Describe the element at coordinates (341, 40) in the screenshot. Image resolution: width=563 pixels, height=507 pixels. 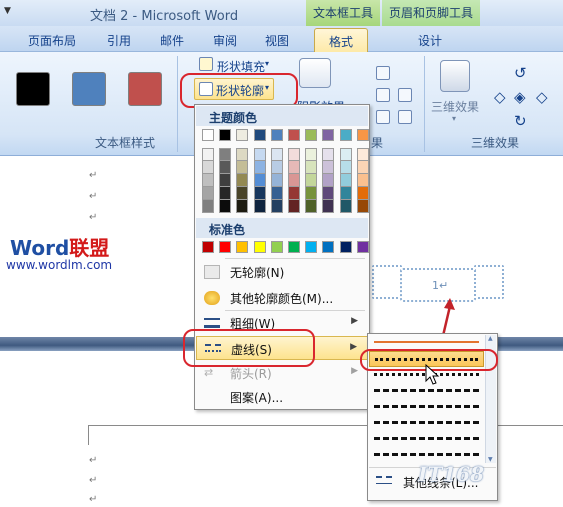
I see `tab-format: 格式` at that location.